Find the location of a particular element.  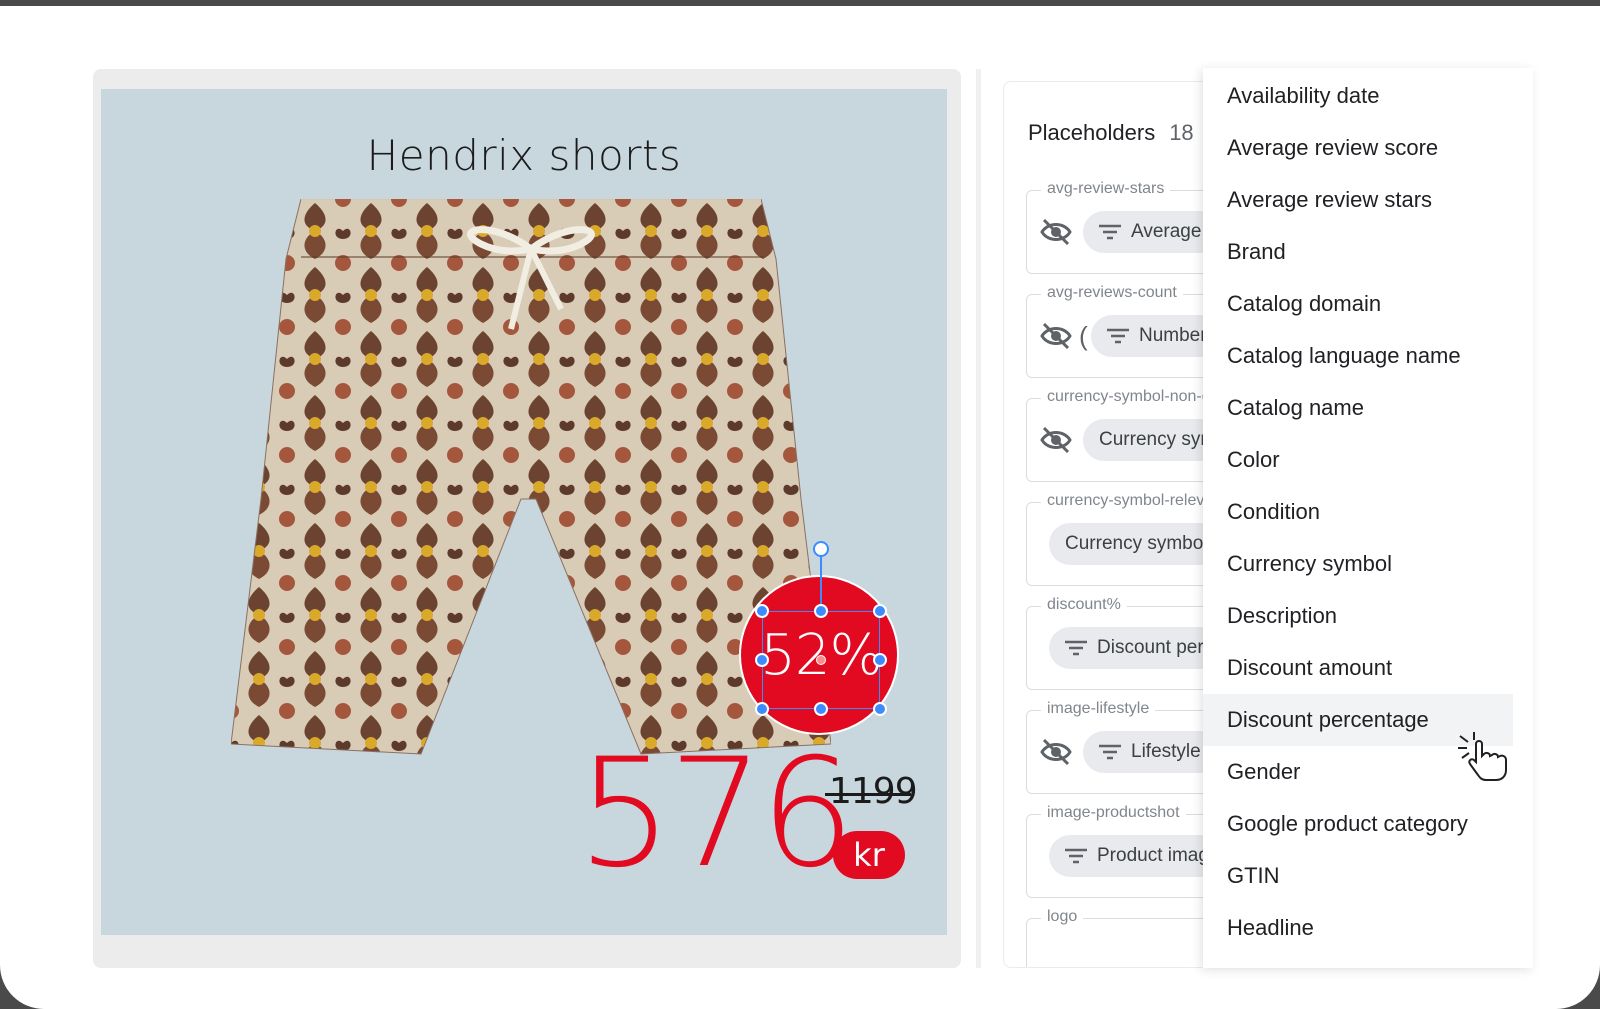

menu-item-average-review-stars: Average review stars is located at coordinates (1368, 200).